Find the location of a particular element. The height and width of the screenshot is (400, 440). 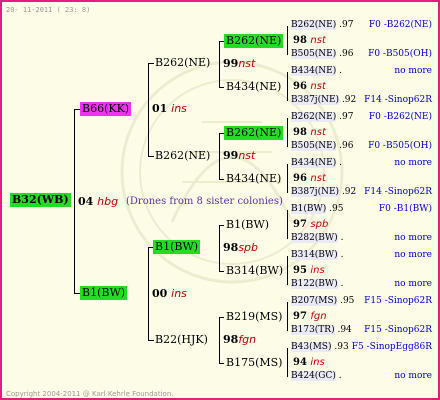

gen4-queen: B1(BW) .95 is located at coordinates (317, 209).